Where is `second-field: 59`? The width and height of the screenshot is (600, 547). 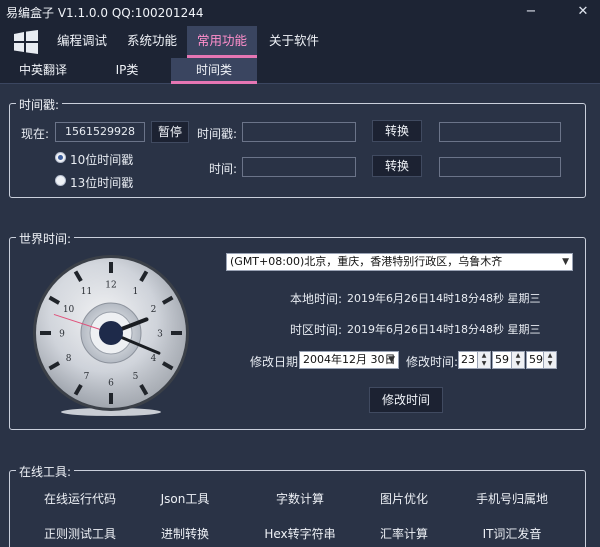 second-field: 59 is located at coordinates (535, 360).